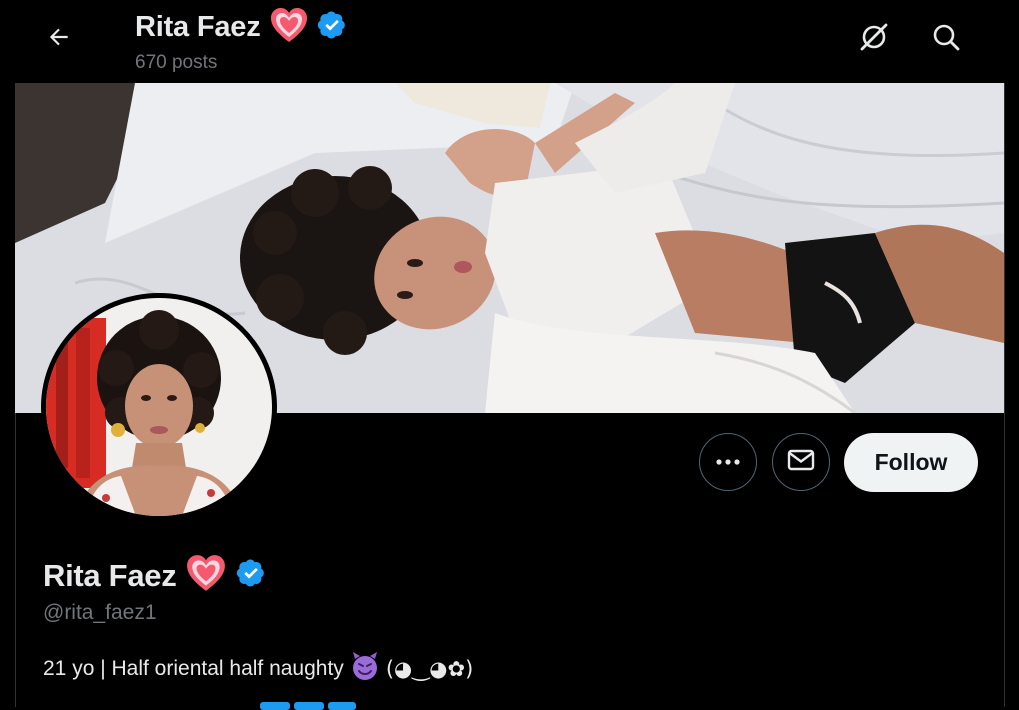  I want to click on search-icon, so click(946, 39).